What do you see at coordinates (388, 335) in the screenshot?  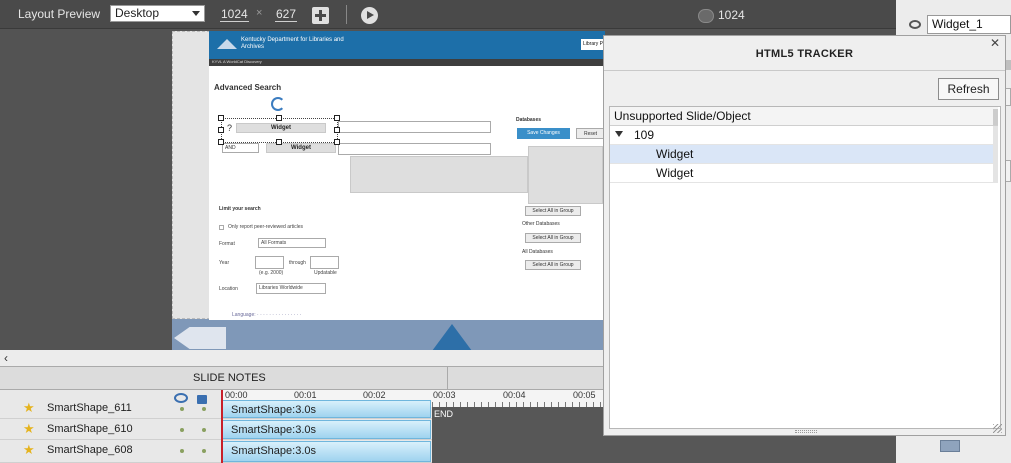 I see `slide-footer-strip` at bounding box center [388, 335].